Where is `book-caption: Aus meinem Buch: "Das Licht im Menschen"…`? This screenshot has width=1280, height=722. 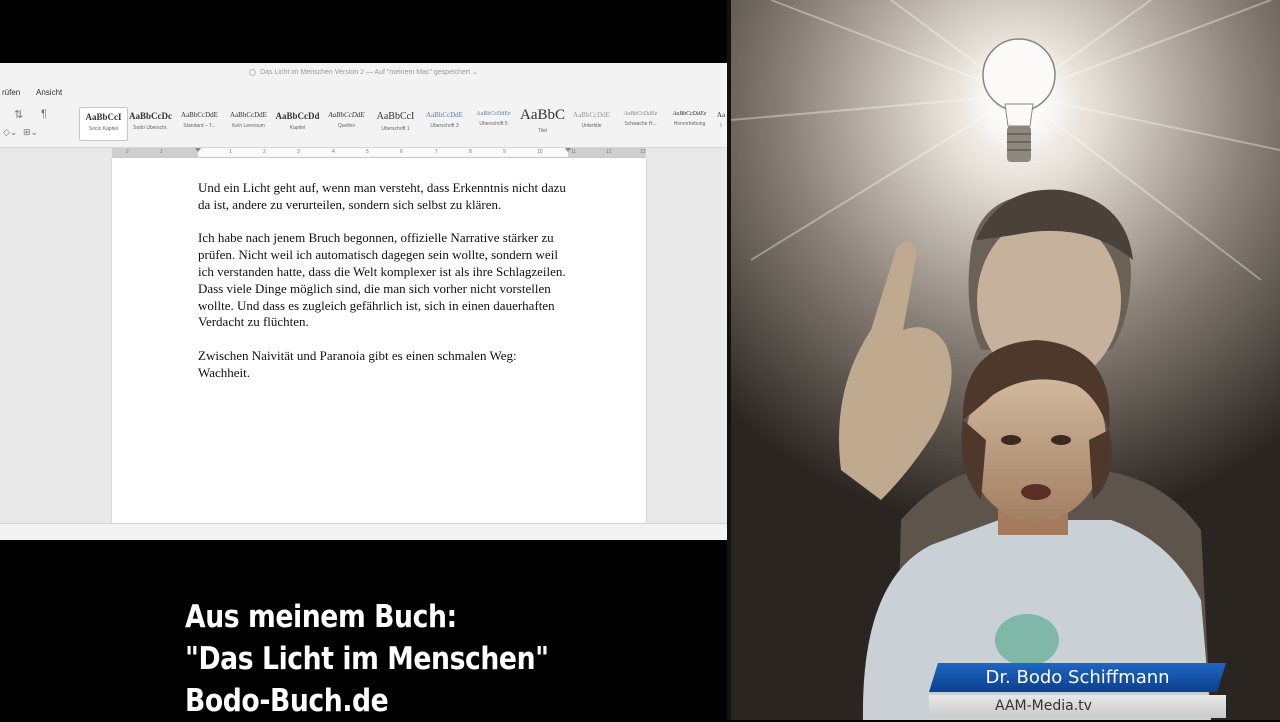 book-caption: Aus meinem Buch: "Das Licht im Menschen"… is located at coordinates (367, 659).